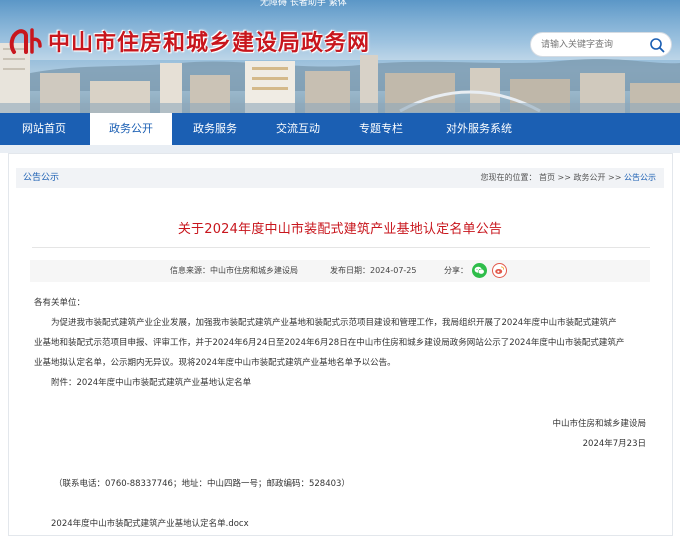 Image resolution: width=680 pixels, height=536 pixels. Describe the element at coordinates (234, 270) in the screenshot. I see `article-source: 信息来源：中山市住房和城乡建设局` at that location.